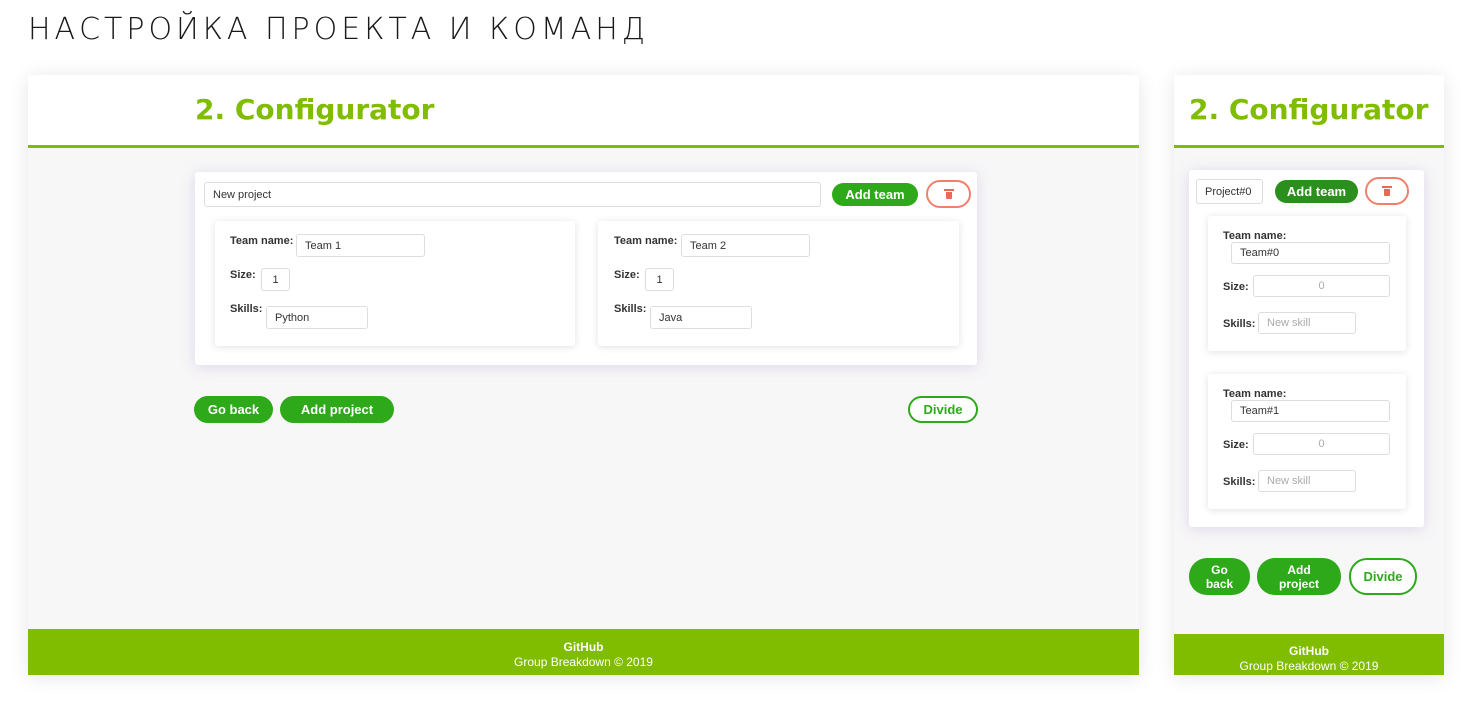 This screenshot has height=703, width=1472. What do you see at coordinates (1229, 191) in the screenshot?
I see `project-name-input: Project#0` at bounding box center [1229, 191].